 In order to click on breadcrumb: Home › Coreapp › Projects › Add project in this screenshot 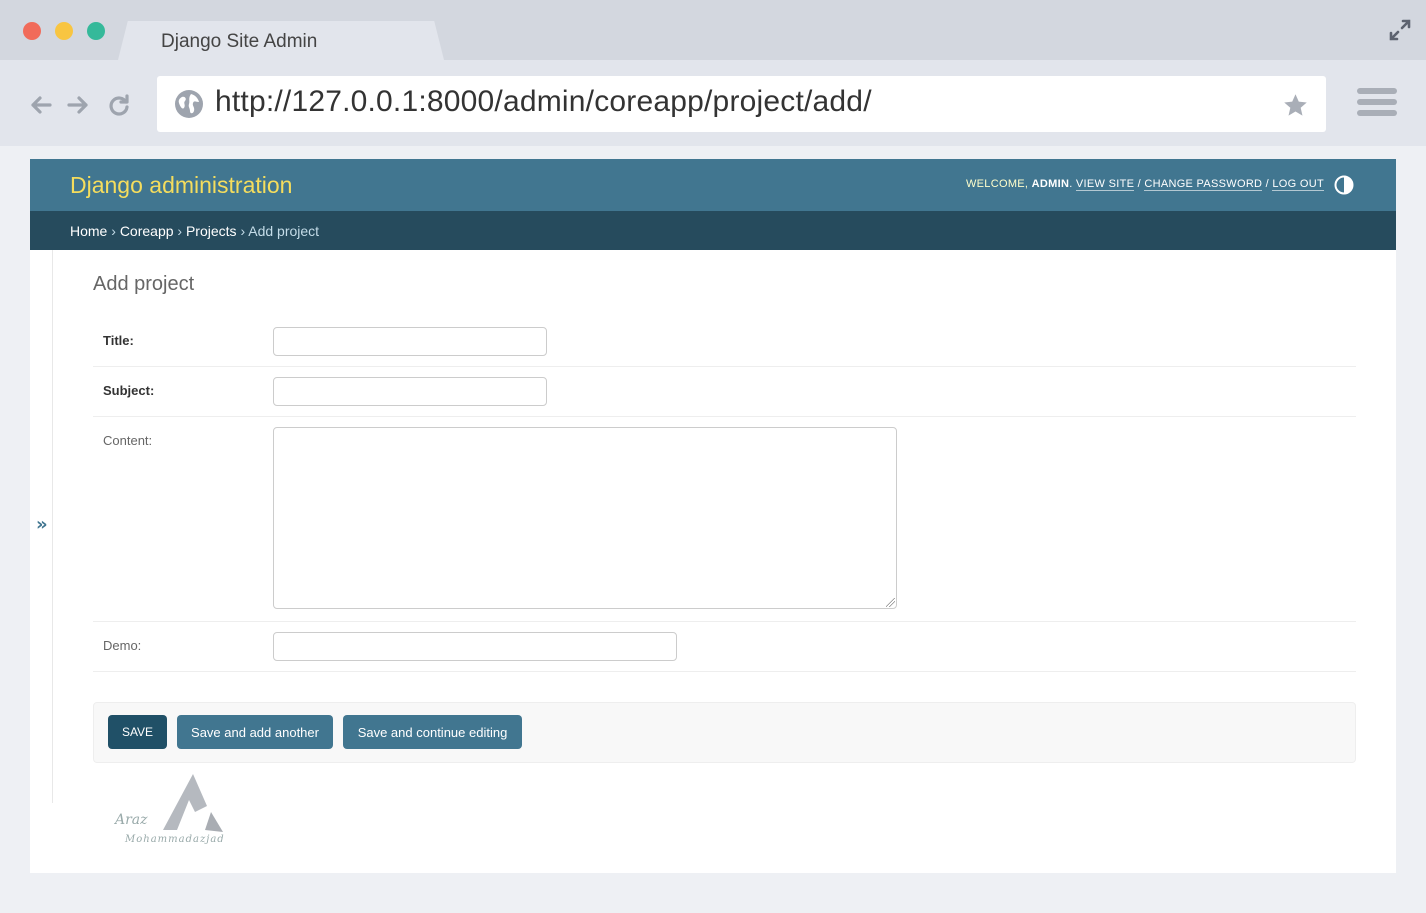, I will do `click(713, 230)`.